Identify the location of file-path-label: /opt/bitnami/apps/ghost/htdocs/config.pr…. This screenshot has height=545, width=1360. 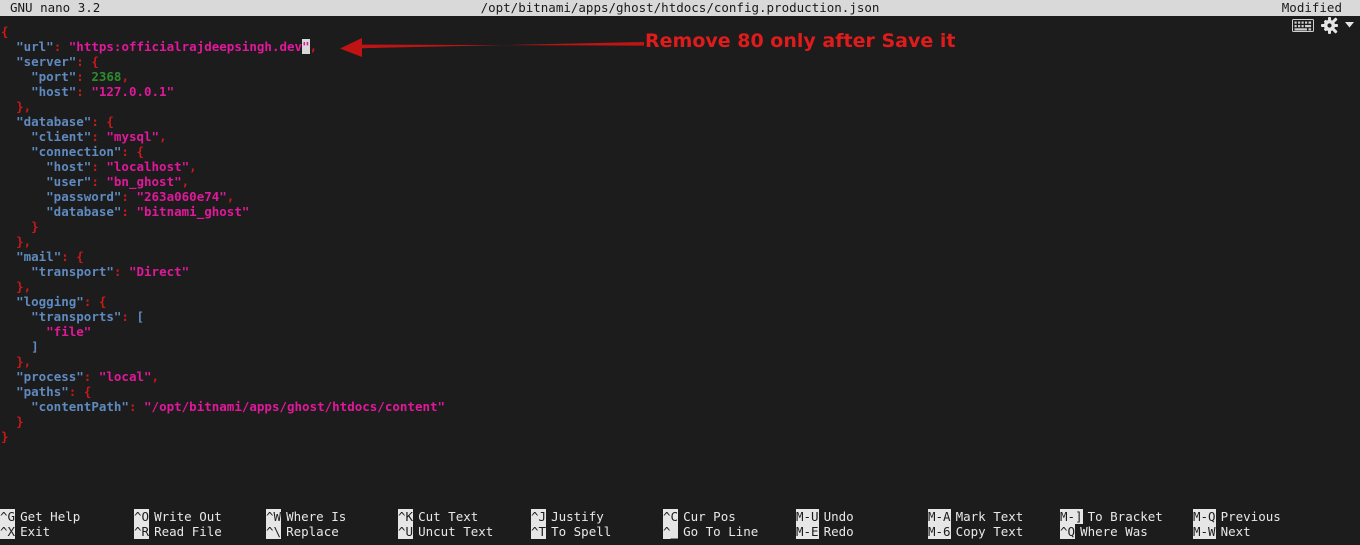
(680, 7).